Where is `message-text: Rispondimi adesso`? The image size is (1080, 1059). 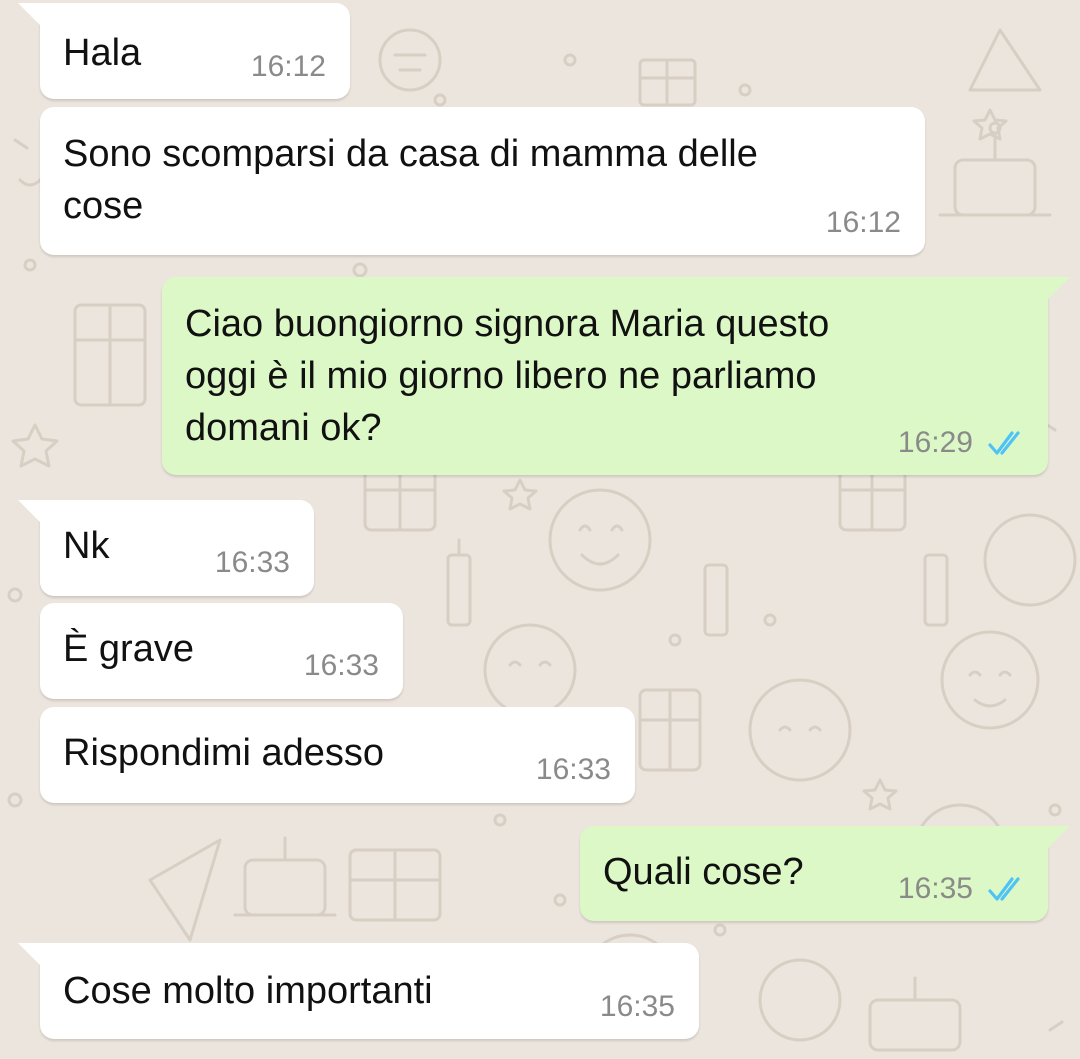 message-text: Rispondimi adesso is located at coordinates (224, 753).